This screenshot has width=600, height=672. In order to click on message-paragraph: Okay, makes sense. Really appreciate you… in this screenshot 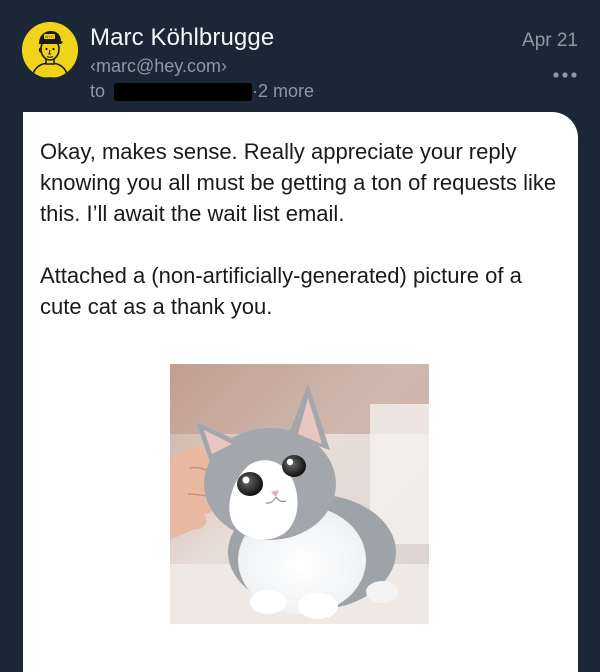, I will do `click(298, 182)`.